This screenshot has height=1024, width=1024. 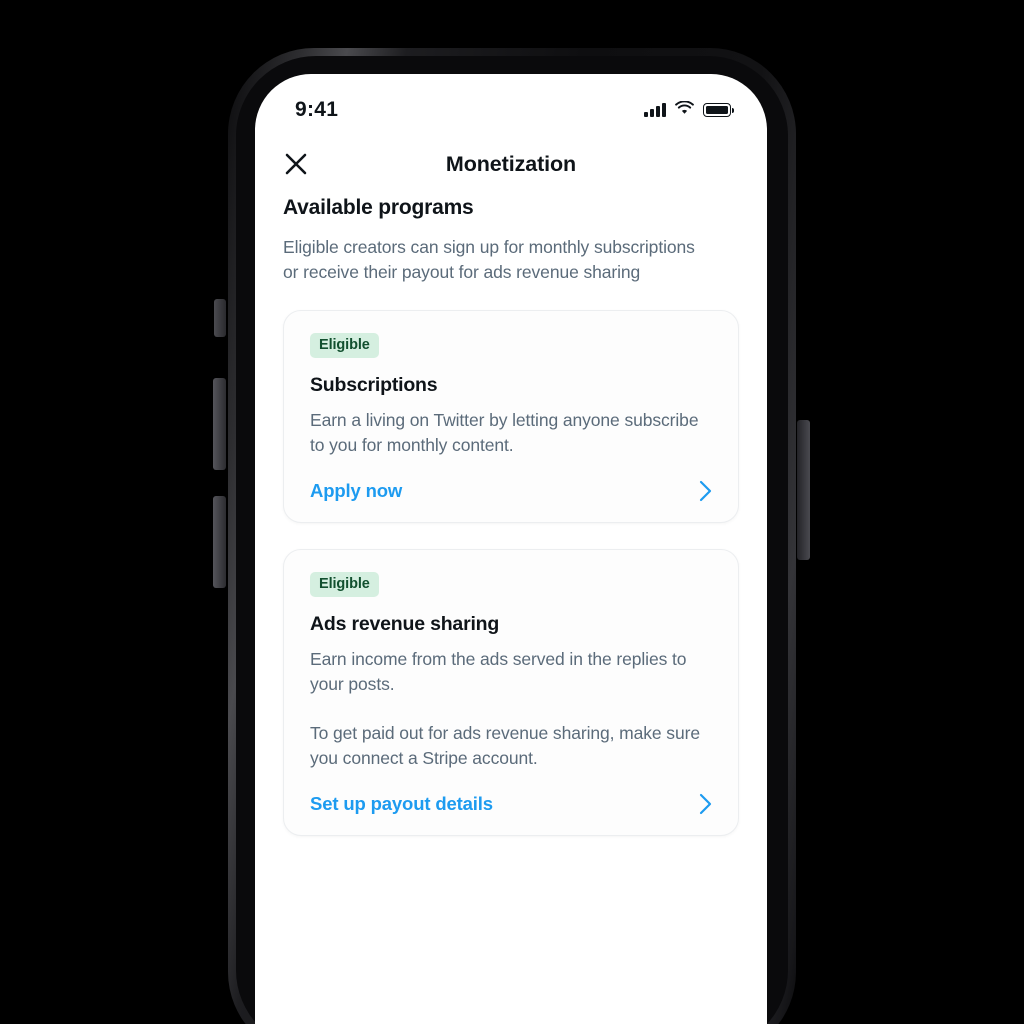 What do you see at coordinates (401, 804) in the screenshot?
I see `card-action-label: Set up payout details` at bounding box center [401, 804].